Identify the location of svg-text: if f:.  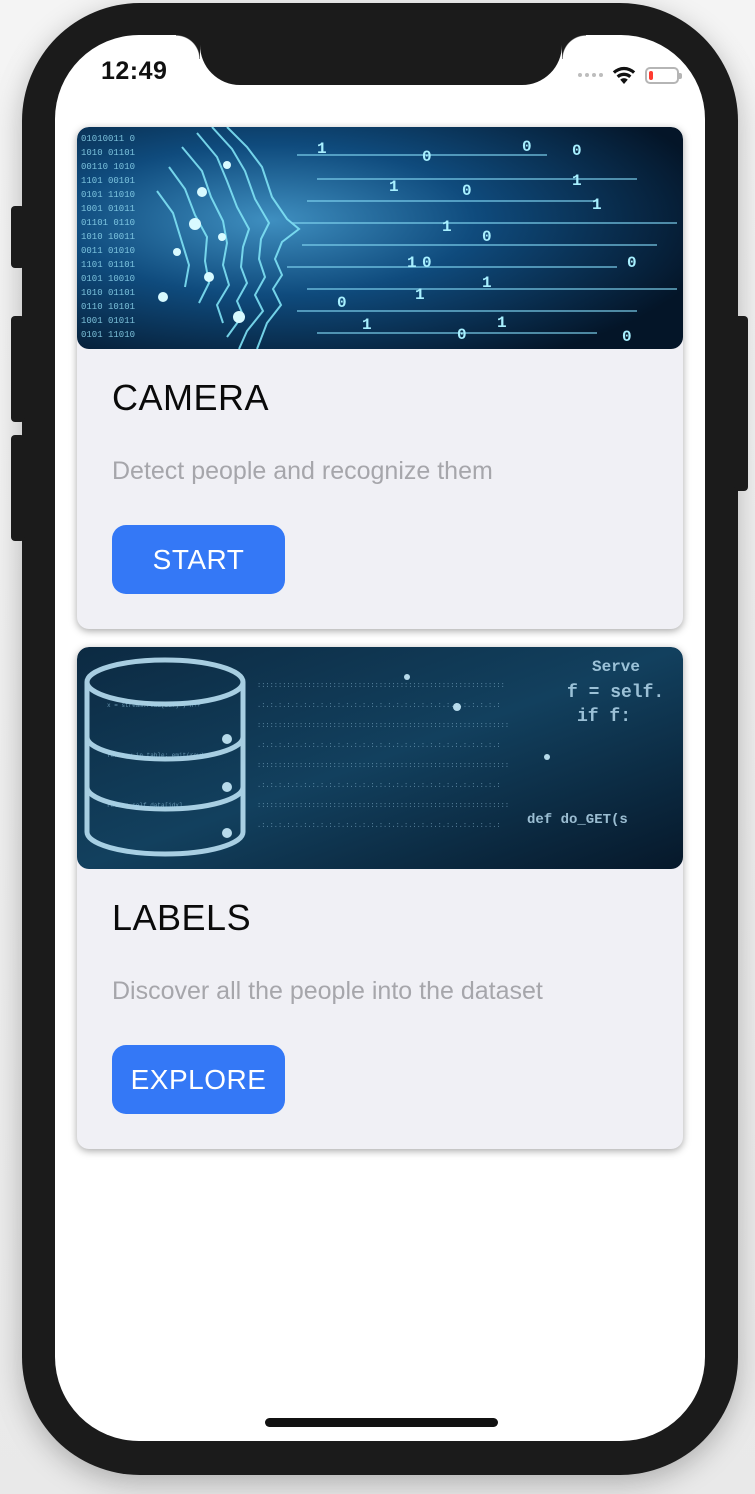
(604, 717).